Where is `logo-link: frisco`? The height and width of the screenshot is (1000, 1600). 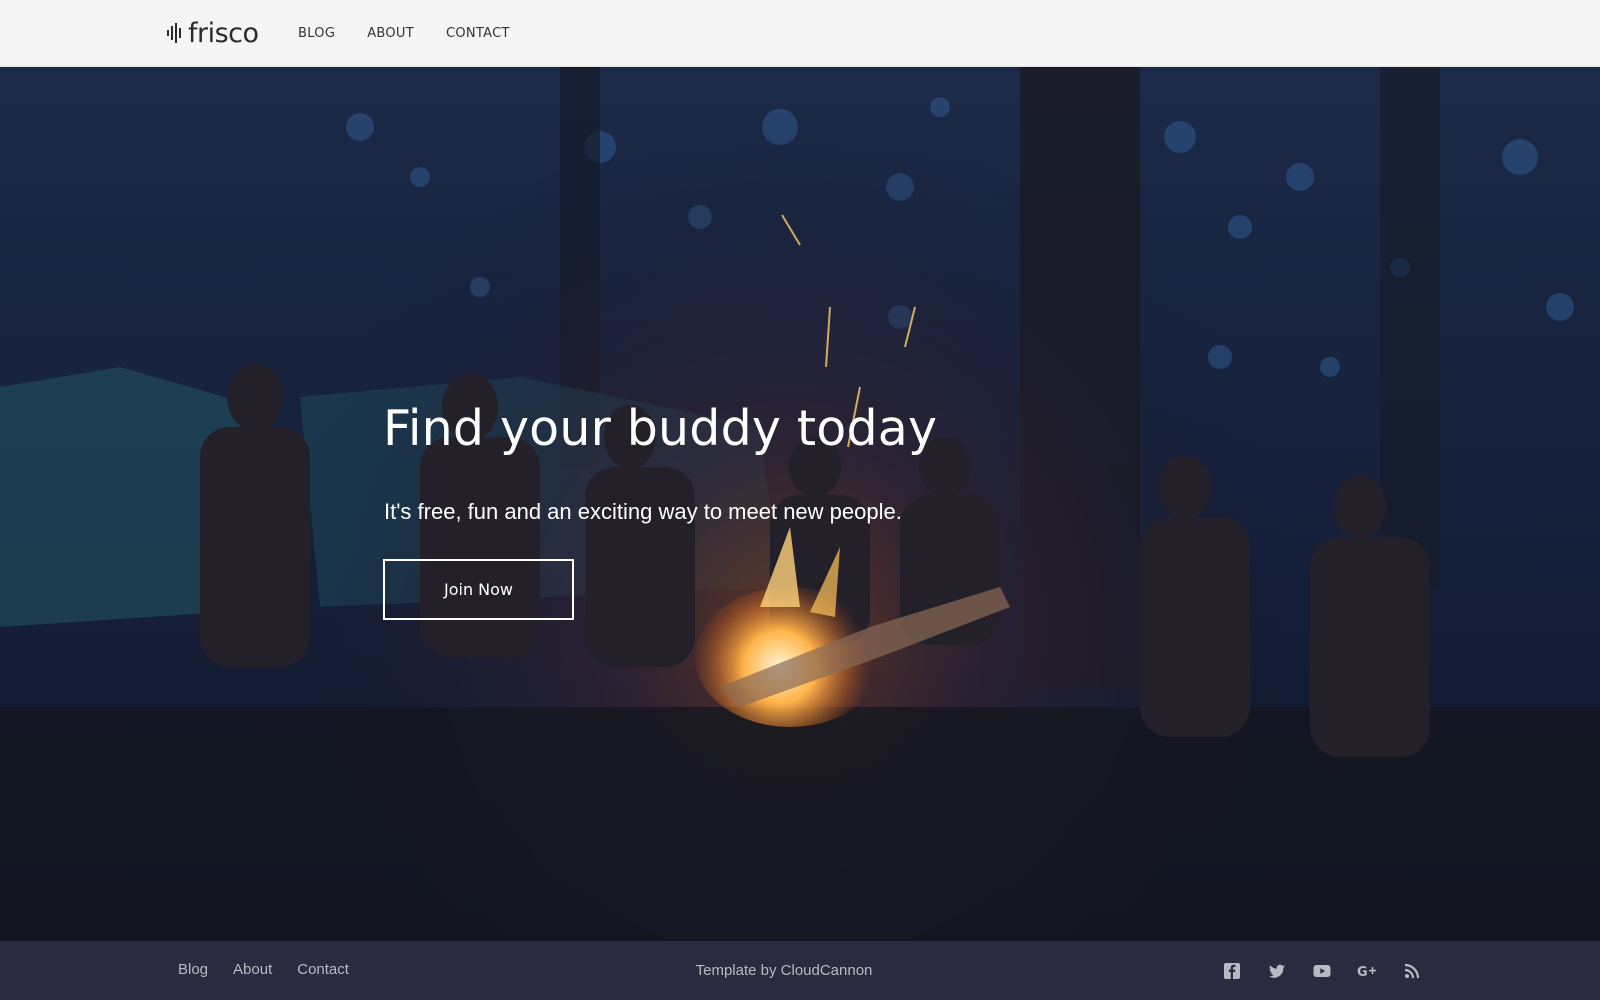 logo-link: frisco is located at coordinates (212, 33).